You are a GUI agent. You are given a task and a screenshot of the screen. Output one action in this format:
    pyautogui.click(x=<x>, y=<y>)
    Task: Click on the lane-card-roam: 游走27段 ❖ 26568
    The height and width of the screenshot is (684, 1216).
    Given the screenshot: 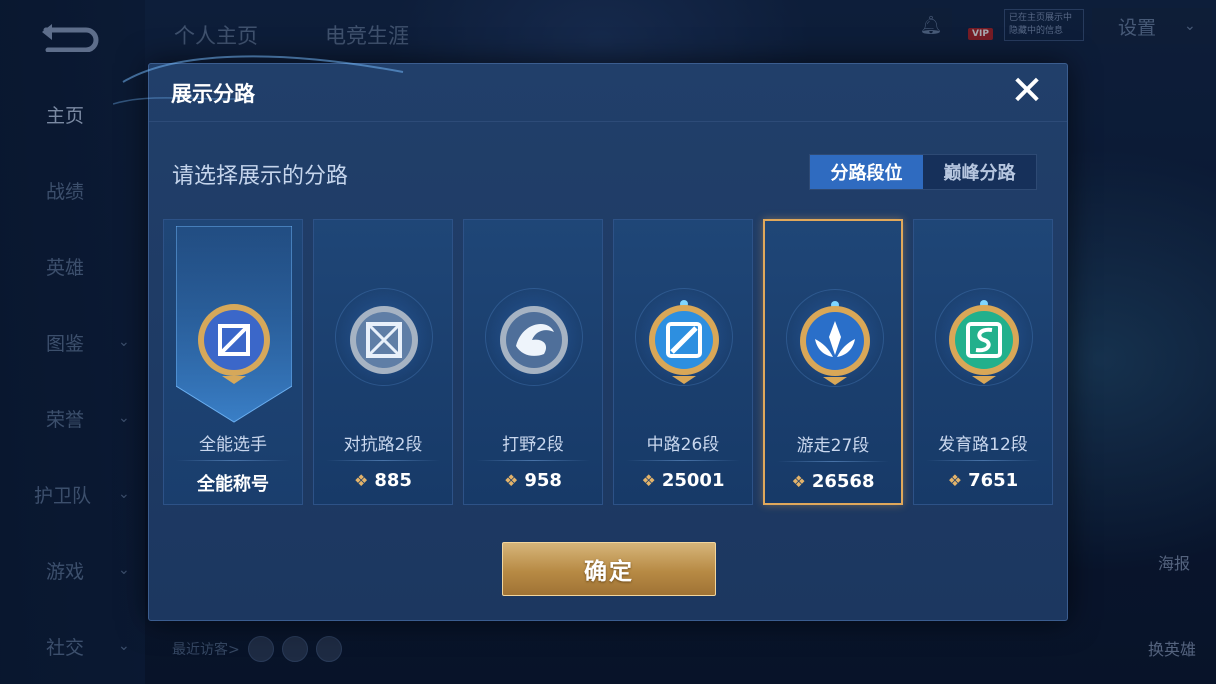 What is the action you would take?
    pyautogui.click(x=833, y=362)
    